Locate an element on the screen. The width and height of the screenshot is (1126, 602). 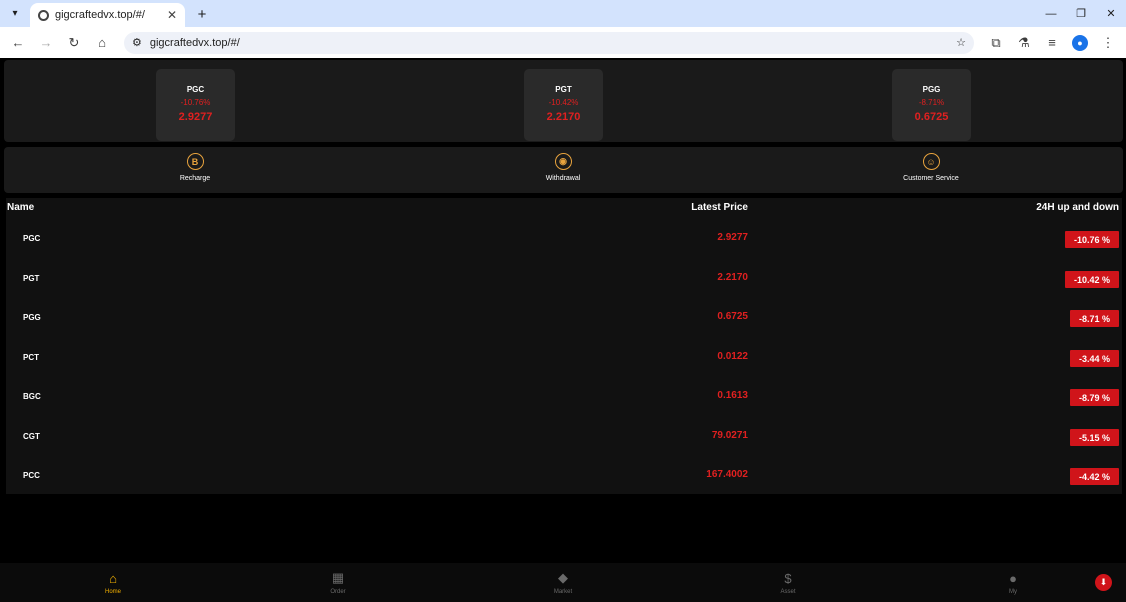
forward-icon: → is located at coordinates (46, 43).